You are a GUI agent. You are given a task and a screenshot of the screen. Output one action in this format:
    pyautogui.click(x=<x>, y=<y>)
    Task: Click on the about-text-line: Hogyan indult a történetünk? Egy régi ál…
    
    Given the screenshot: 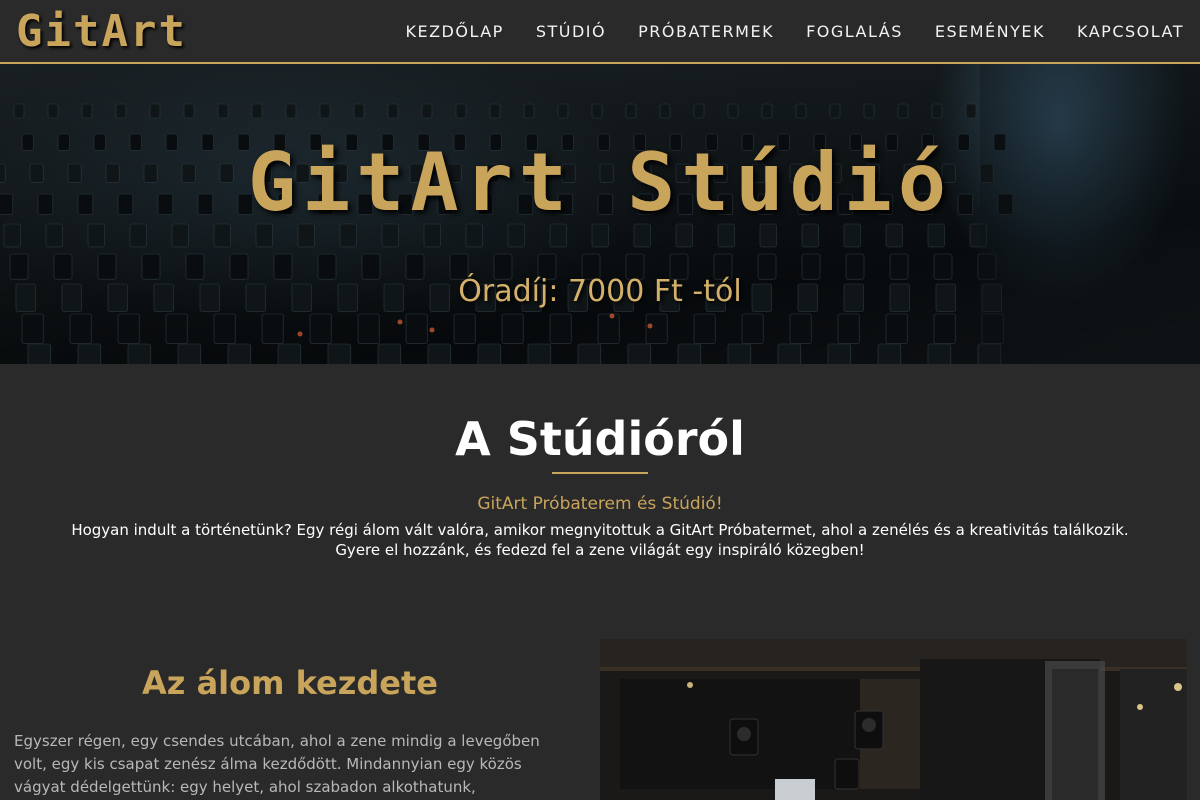 What is the action you would take?
    pyautogui.click(x=600, y=530)
    